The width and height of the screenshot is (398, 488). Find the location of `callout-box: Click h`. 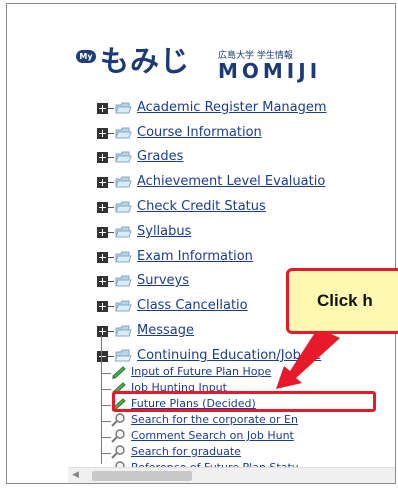

callout-box: Click h is located at coordinates (342, 301).